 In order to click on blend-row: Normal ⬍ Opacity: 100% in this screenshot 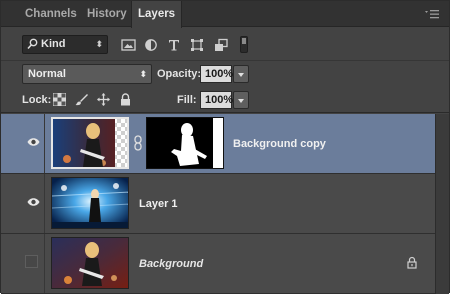, I will do `click(225, 74)`.